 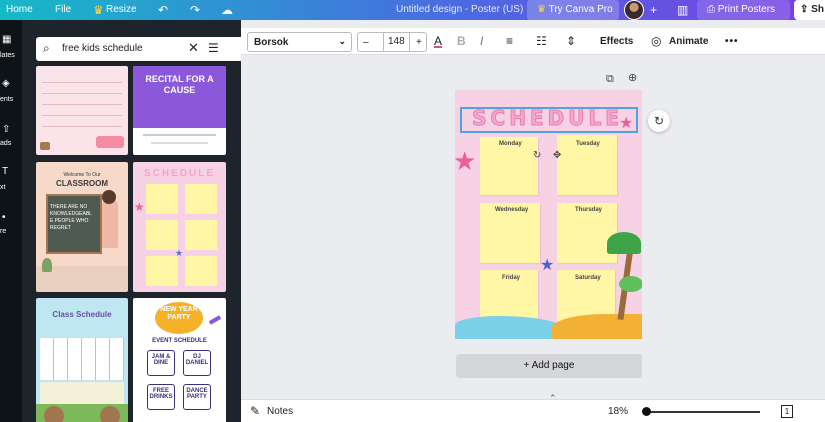 What do you see at coordinates (6, 143) in the screenshot?
I see `rail-label-uploads: ads` at bounding box center [6, 143].